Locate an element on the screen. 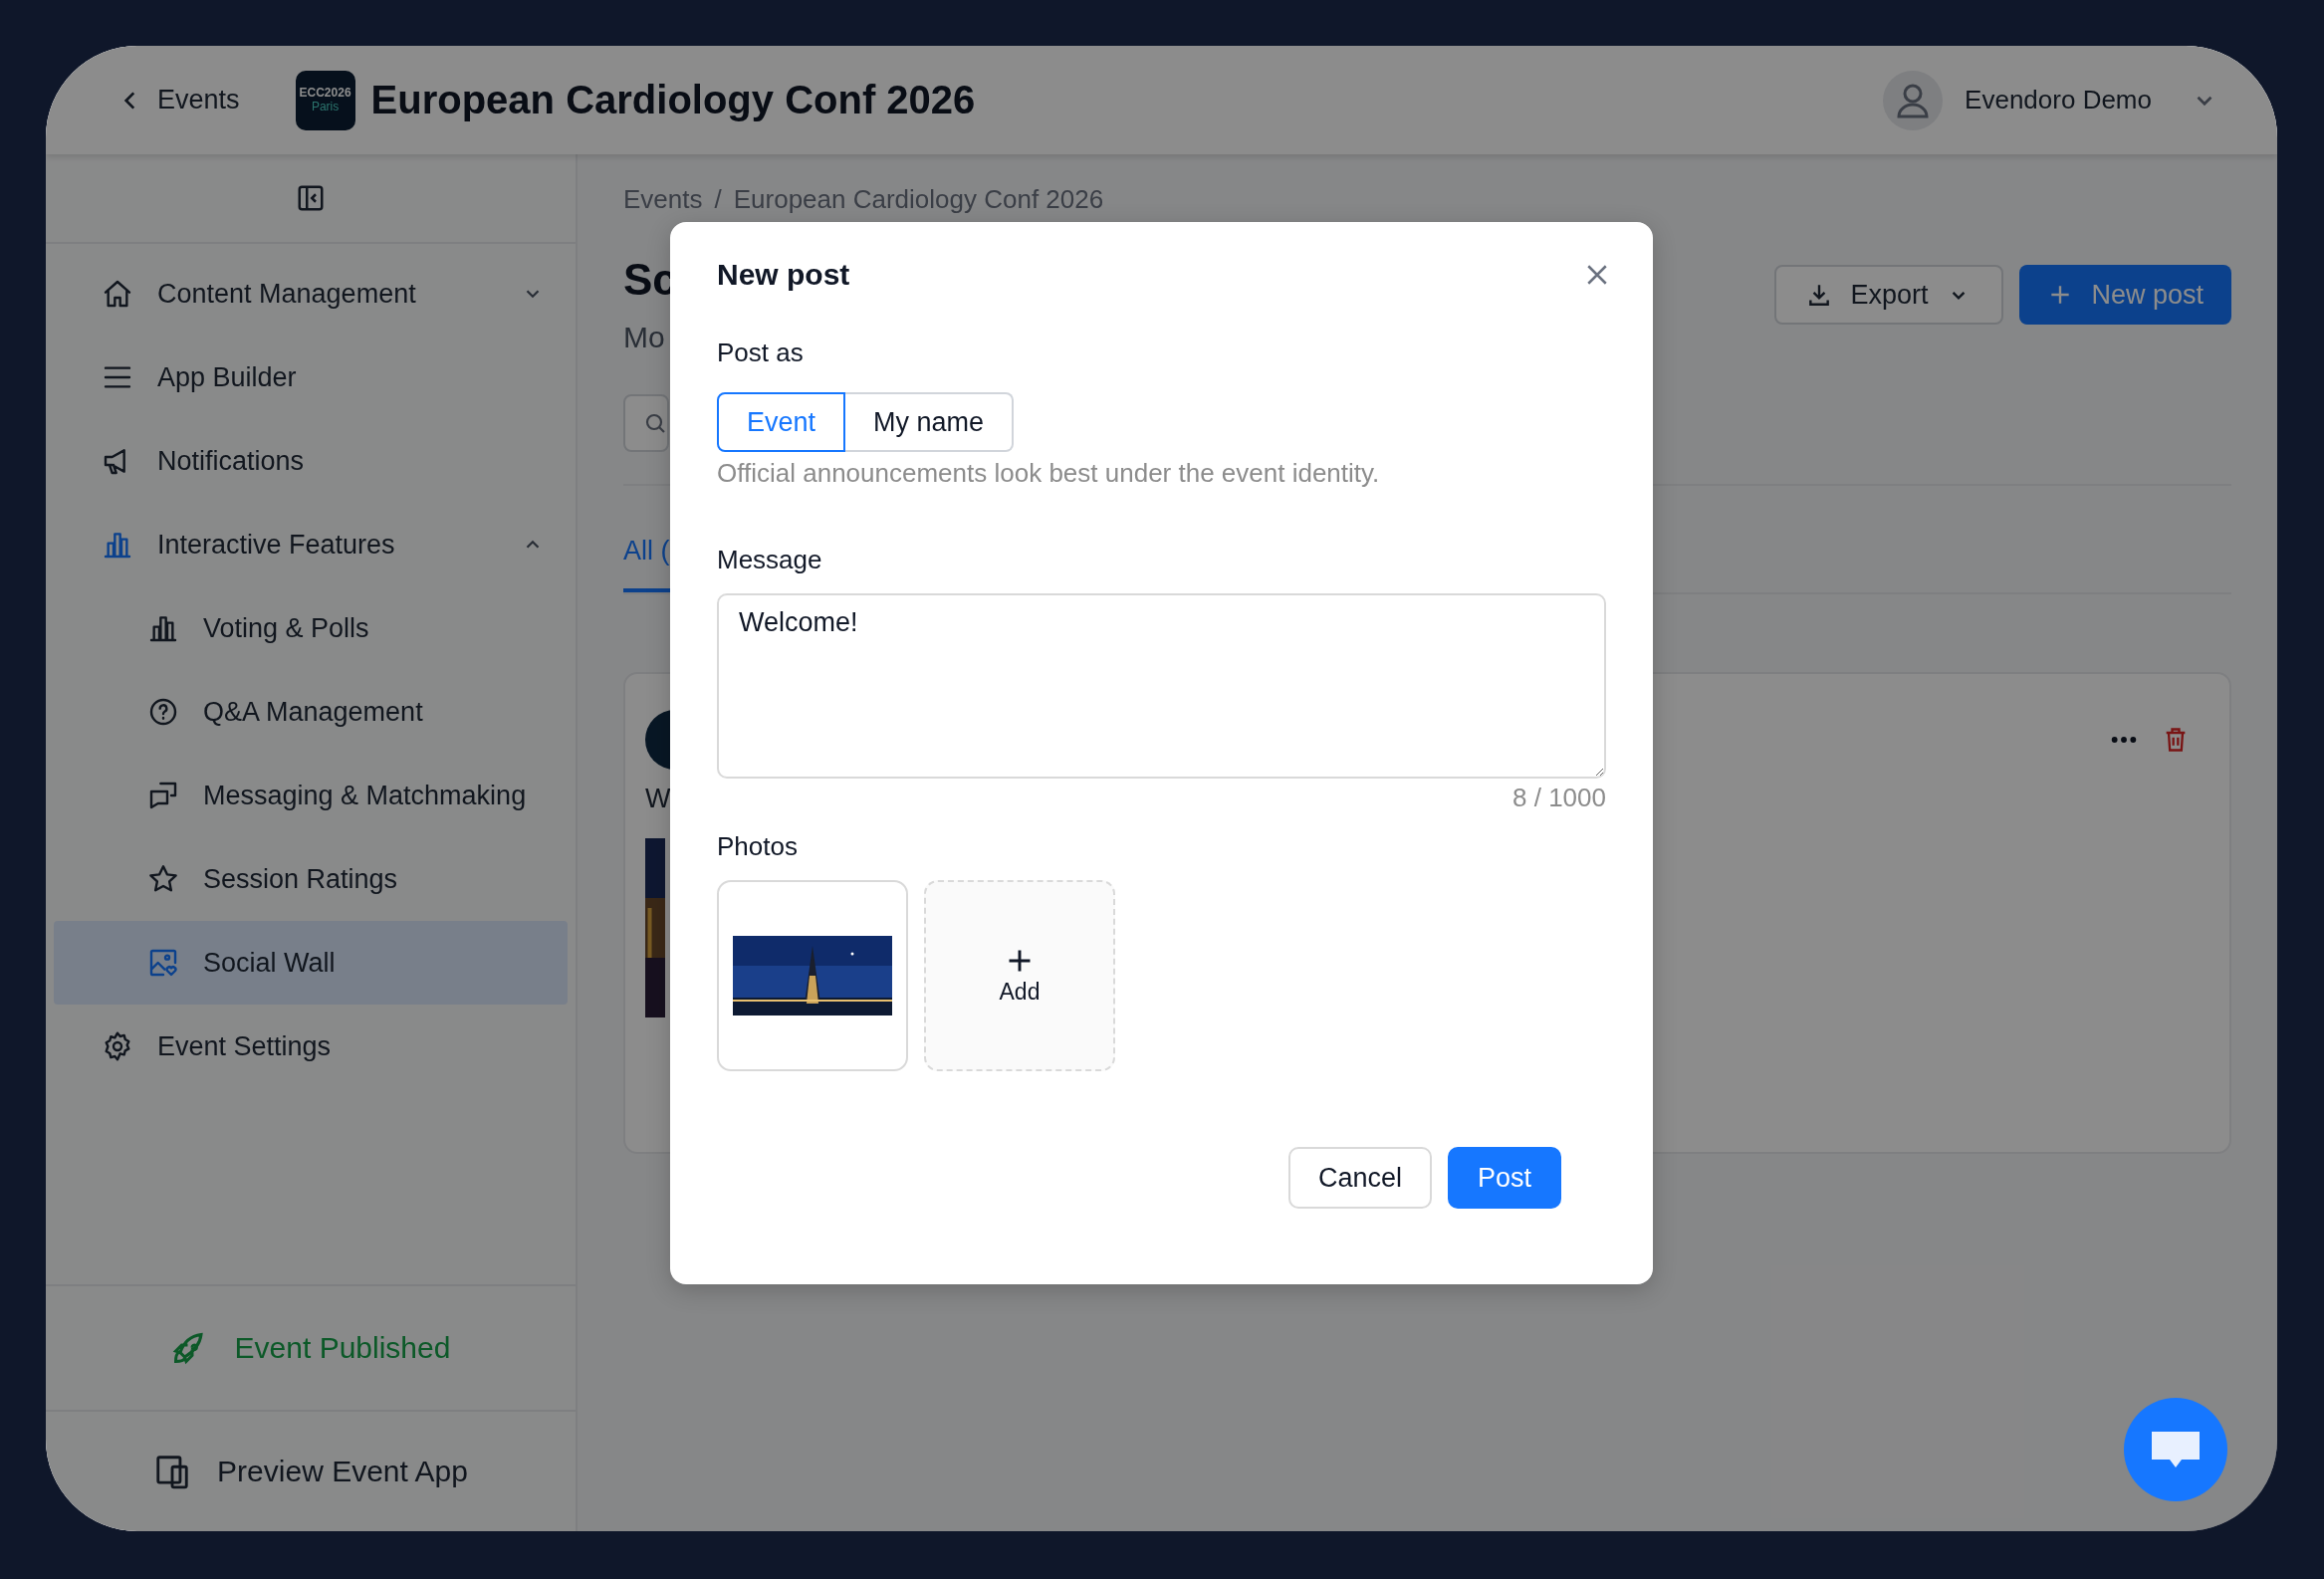  sidebar-item: Messaging & Matchmaking is located at coordinates (311, 795).